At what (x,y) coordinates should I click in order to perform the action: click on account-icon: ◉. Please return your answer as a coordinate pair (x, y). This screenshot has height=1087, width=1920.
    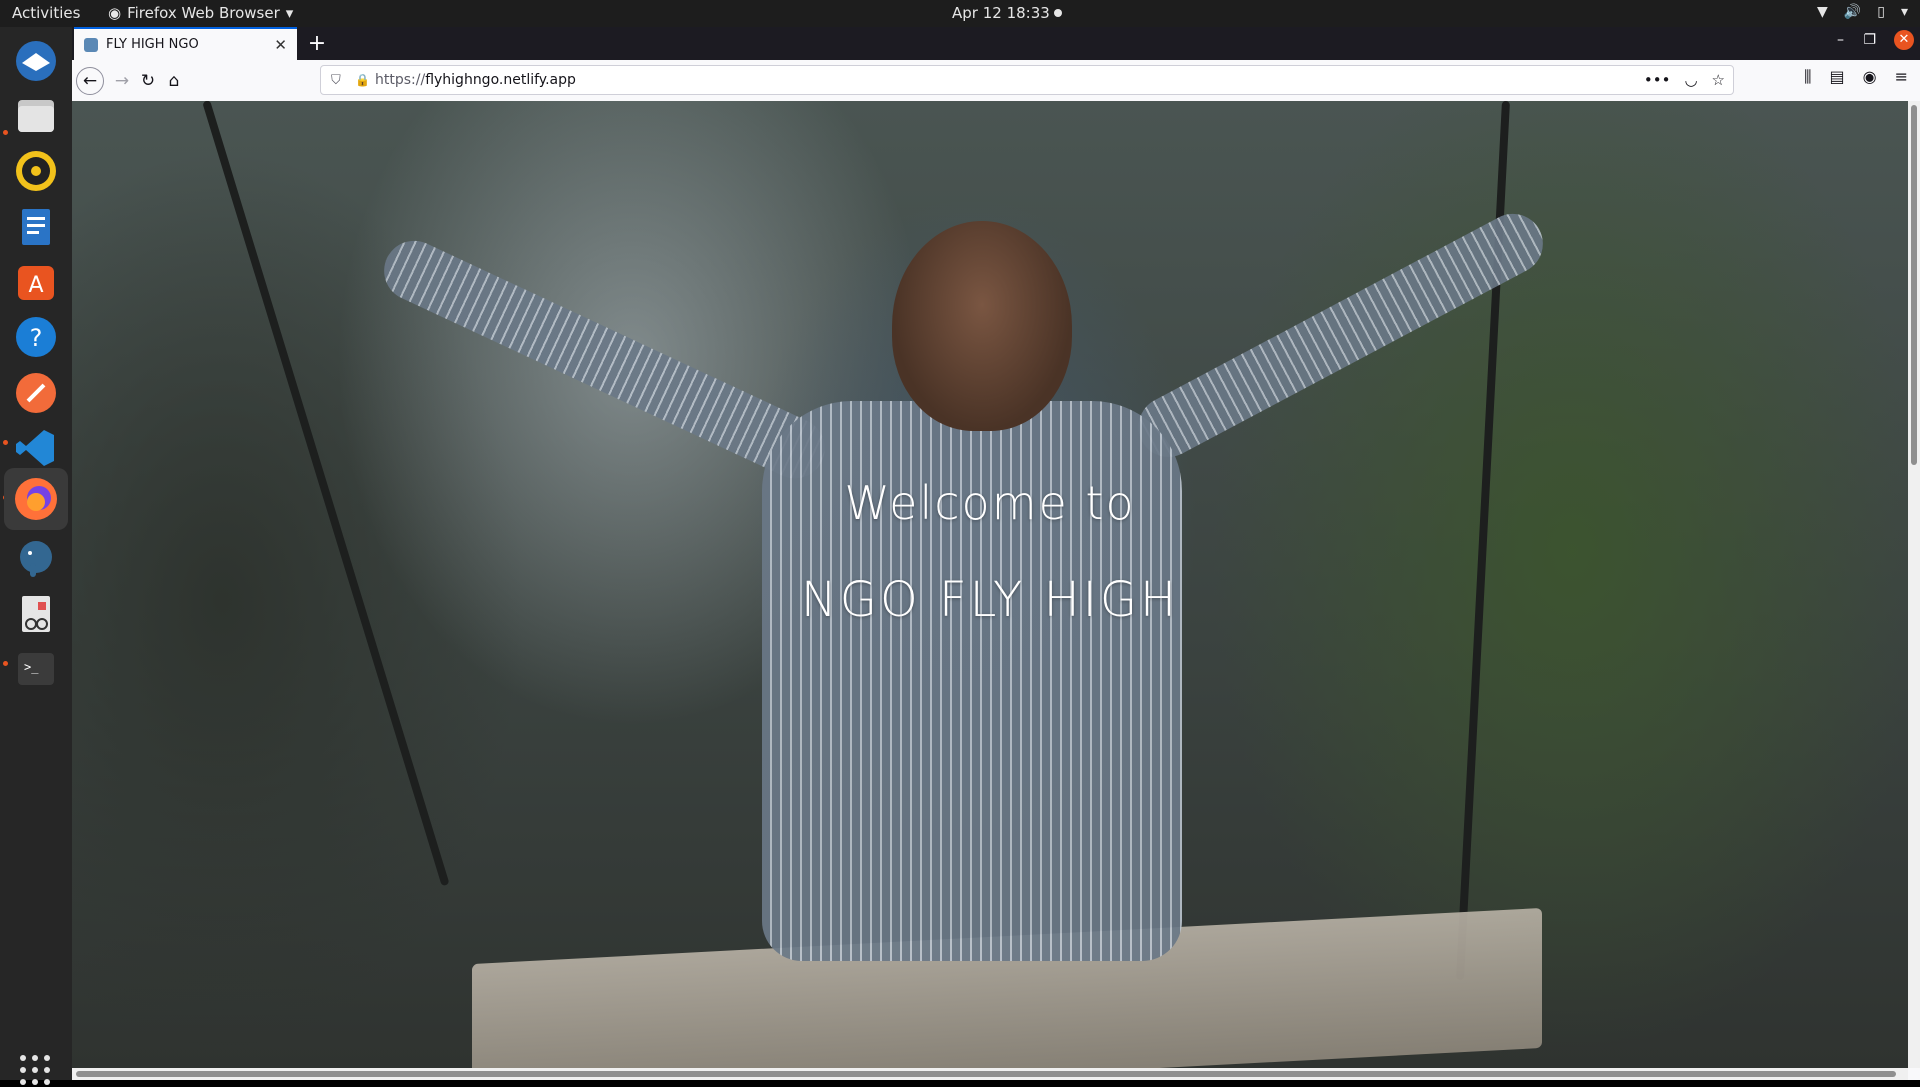
    Looking at the image, I should click on (1870, 77).